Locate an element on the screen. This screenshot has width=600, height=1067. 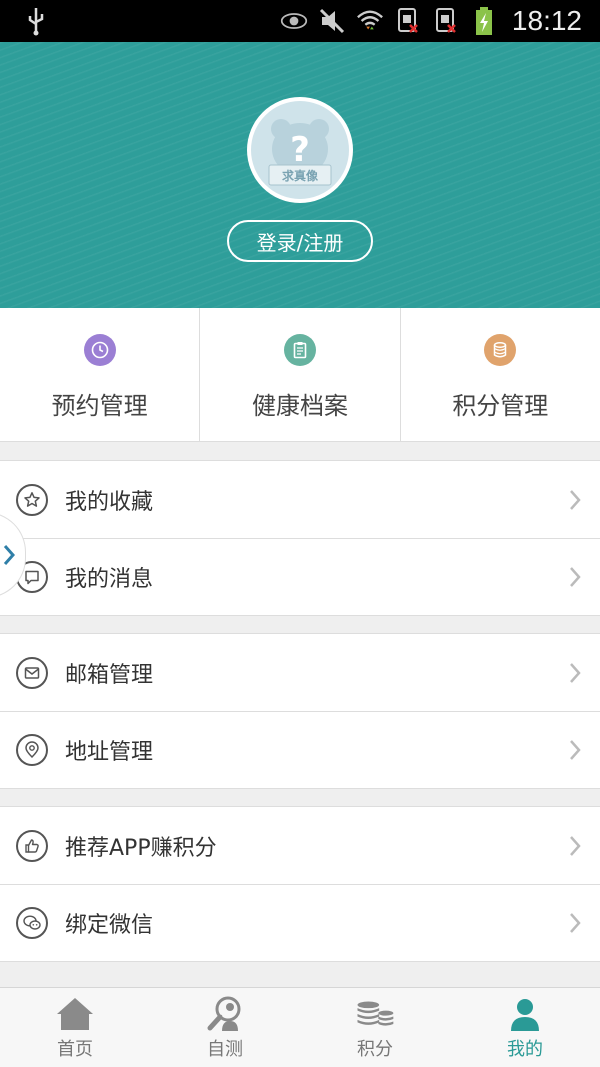
bottom-nav: 首页 自测 积分 我的 is located at coordinates (300, 1027).